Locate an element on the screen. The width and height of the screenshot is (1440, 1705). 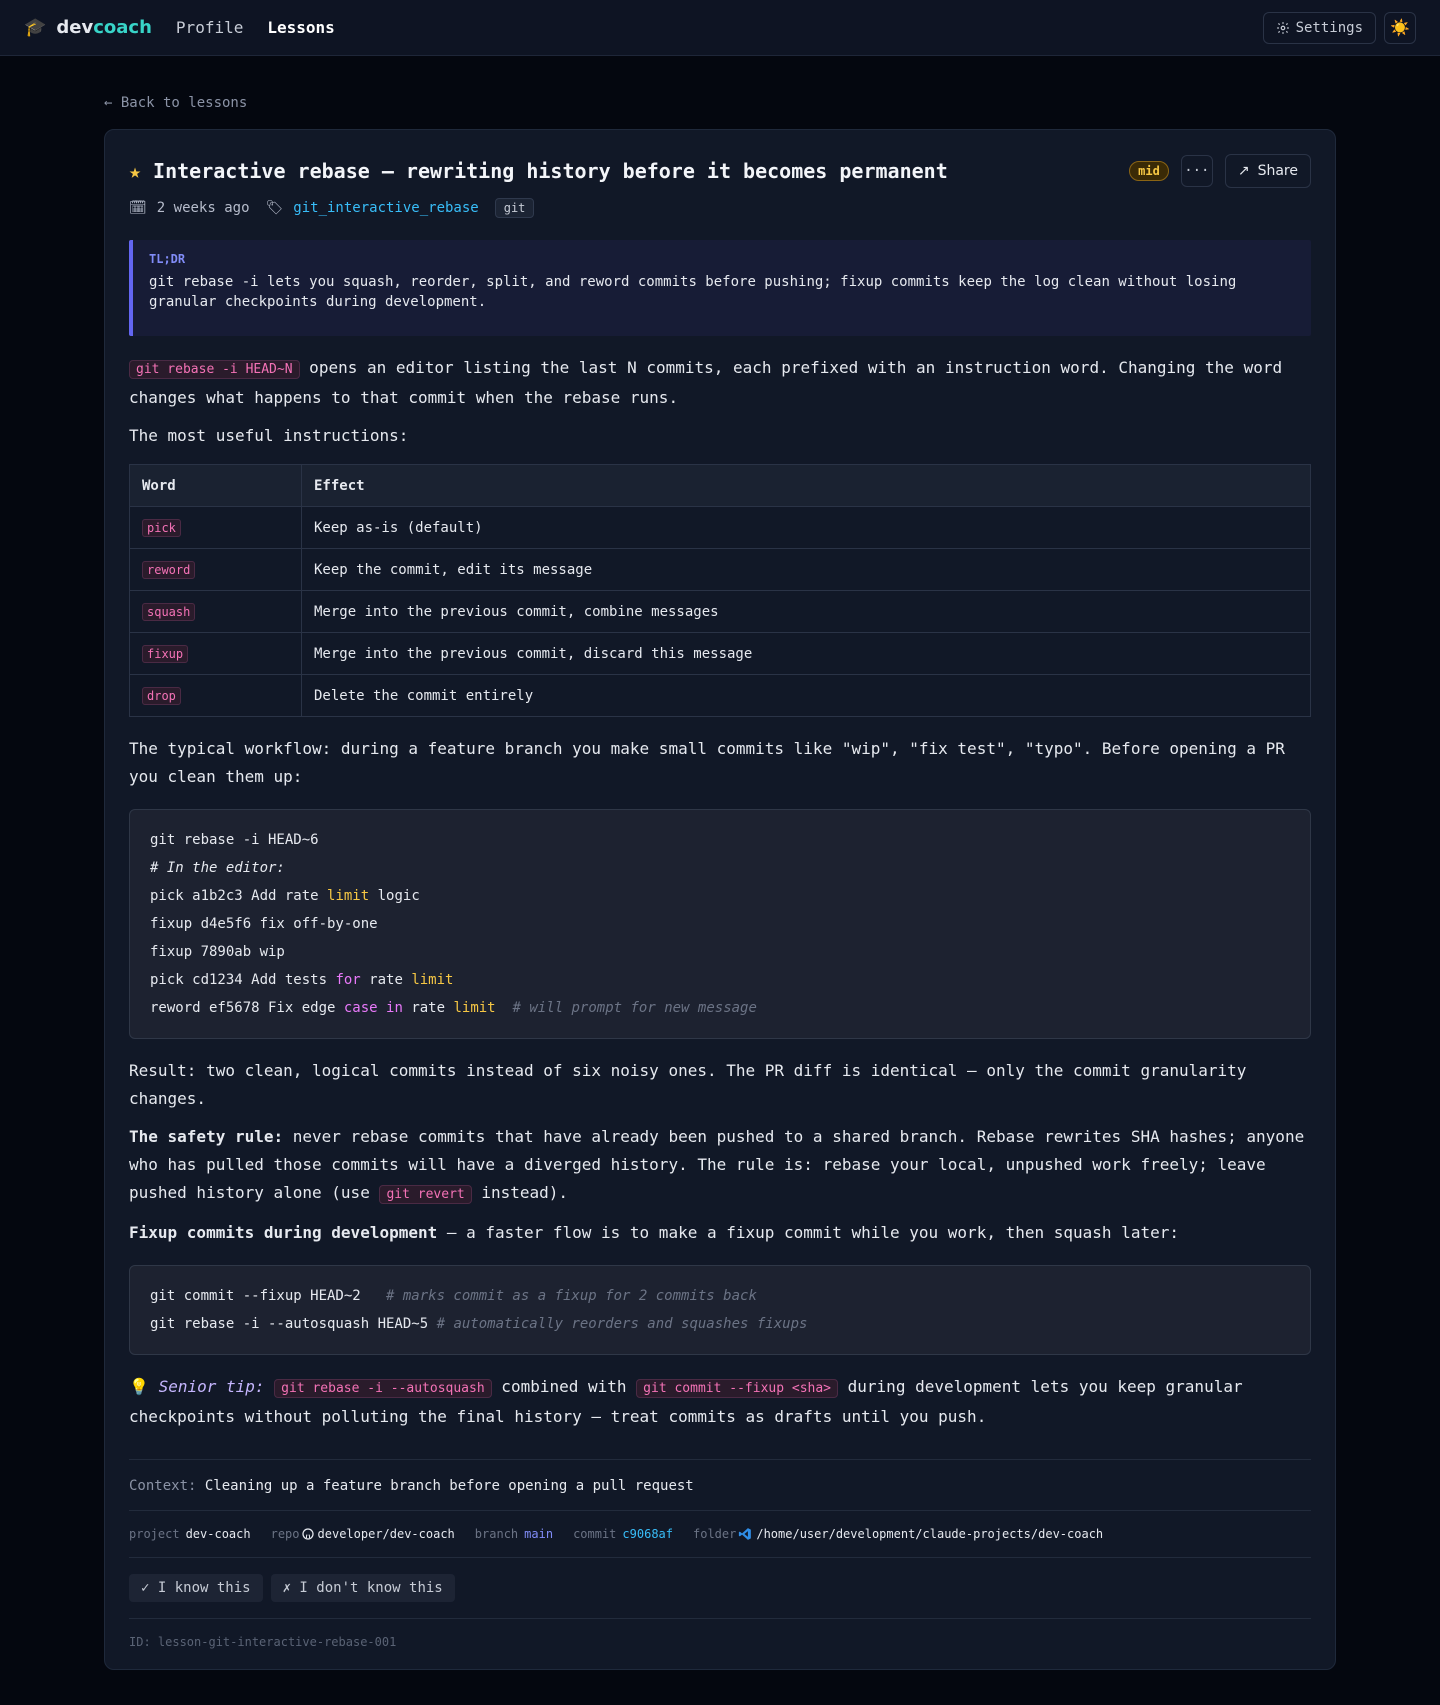
star-icon: ★ is located at coordinates (135, 171).